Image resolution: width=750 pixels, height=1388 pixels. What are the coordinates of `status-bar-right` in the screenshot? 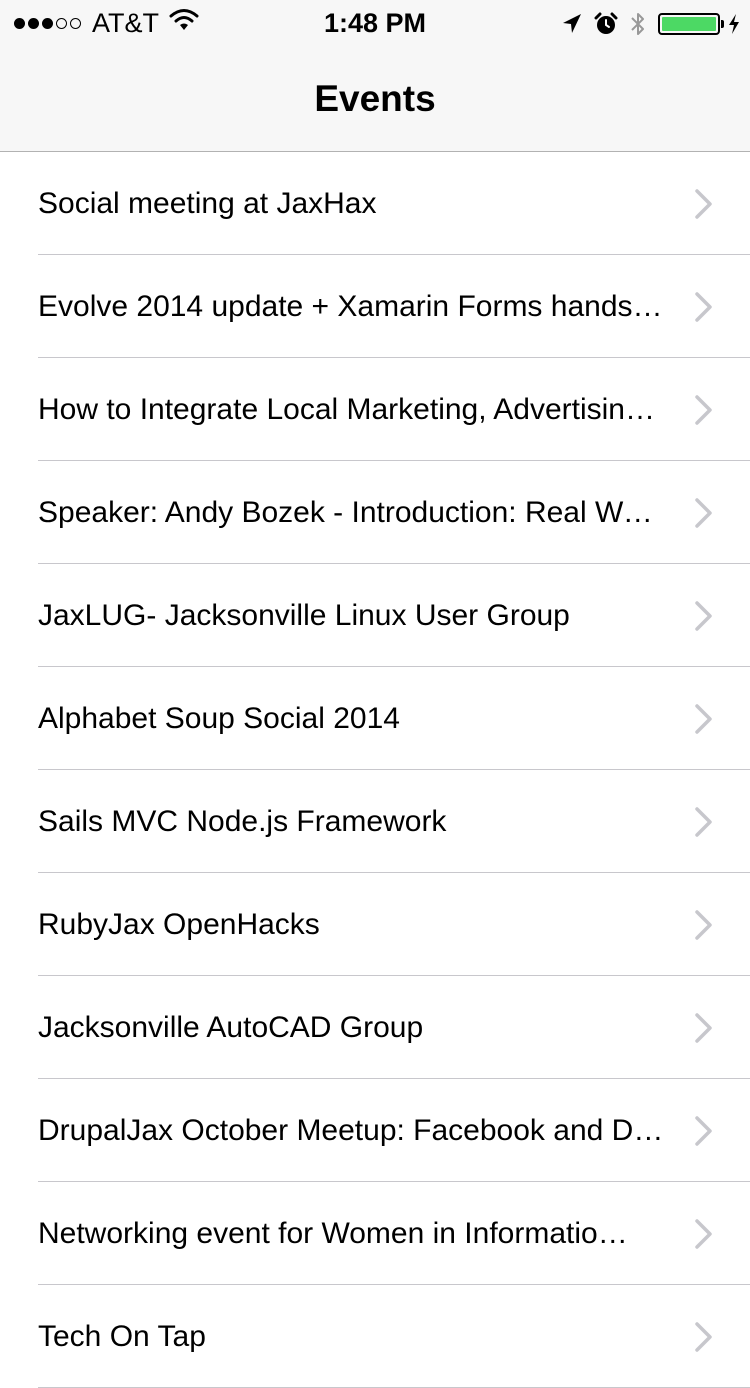 It's located at (645, 24).